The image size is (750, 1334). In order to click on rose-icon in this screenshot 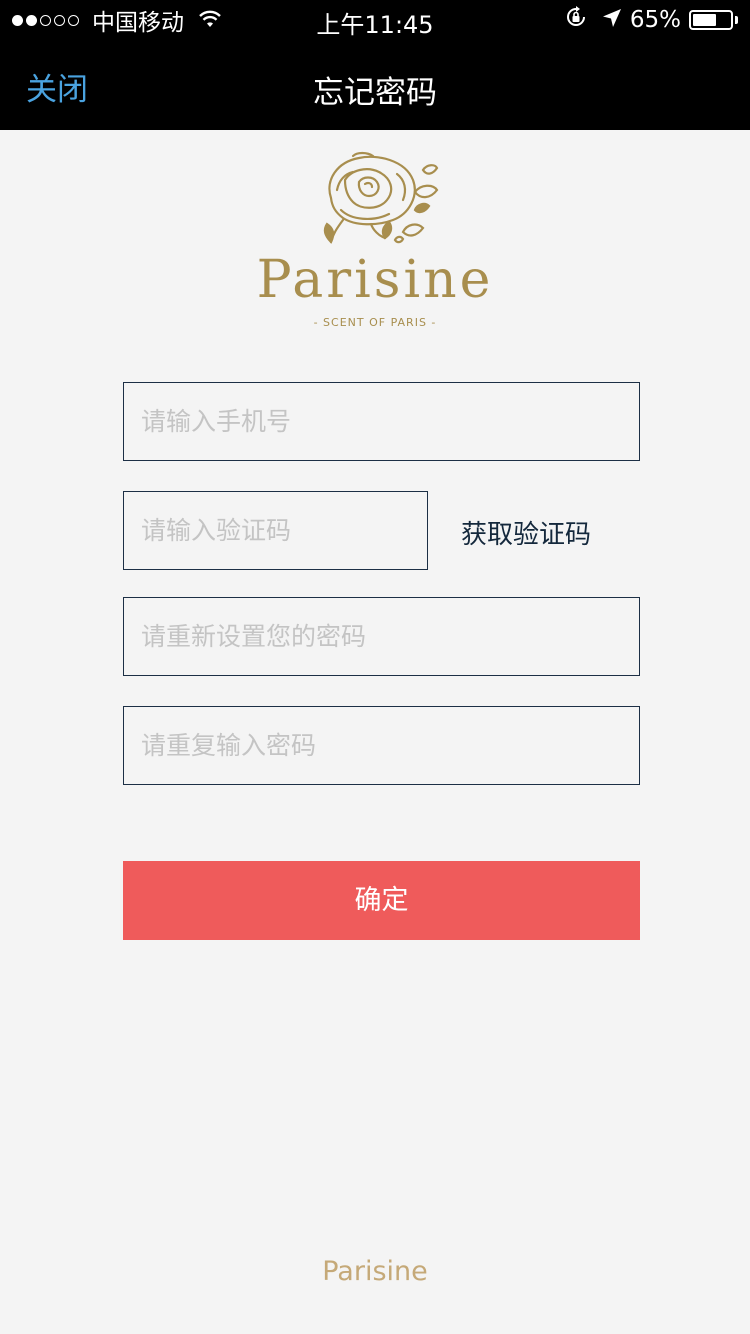, I will do `click(381, 197)`.